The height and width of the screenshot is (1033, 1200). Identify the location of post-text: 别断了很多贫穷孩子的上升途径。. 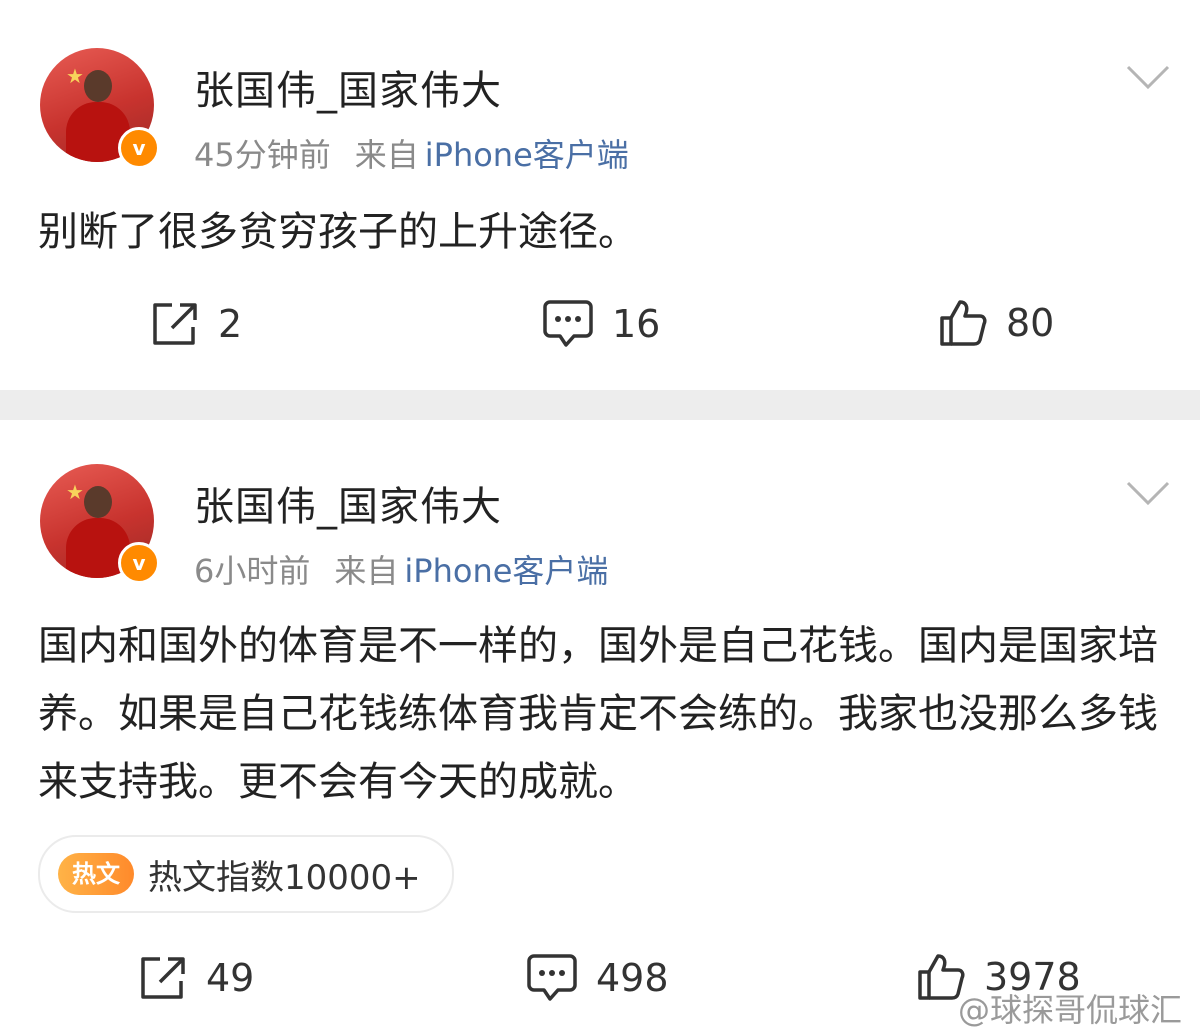
(338, 232).